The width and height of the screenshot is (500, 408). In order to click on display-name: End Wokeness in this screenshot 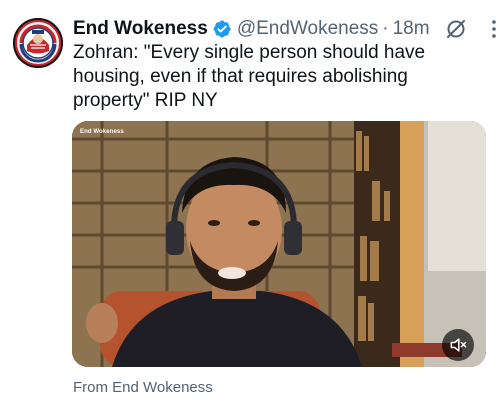, I will do `click(140, 29)`.